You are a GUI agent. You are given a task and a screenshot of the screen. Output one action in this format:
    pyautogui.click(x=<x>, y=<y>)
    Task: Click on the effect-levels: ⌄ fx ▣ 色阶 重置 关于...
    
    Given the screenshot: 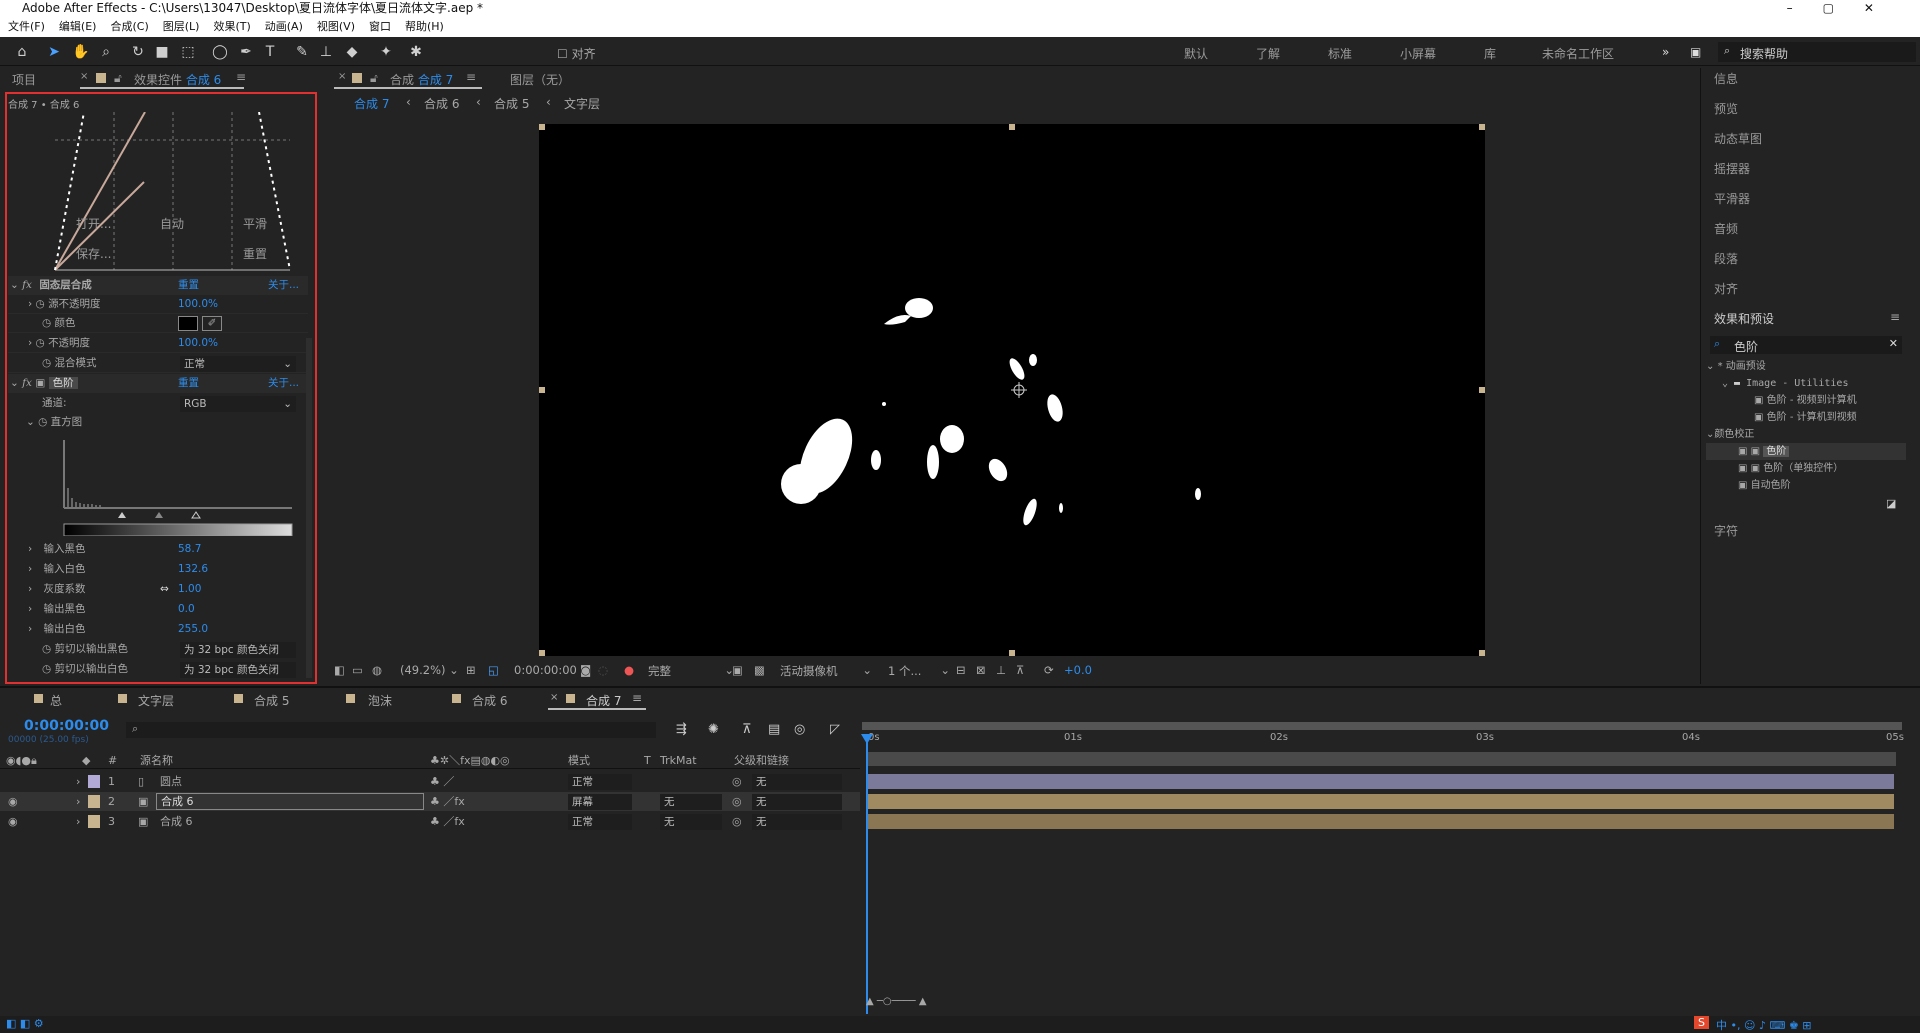 What is the action you would take?
    pyautogui.click(x=158, y=383)
    